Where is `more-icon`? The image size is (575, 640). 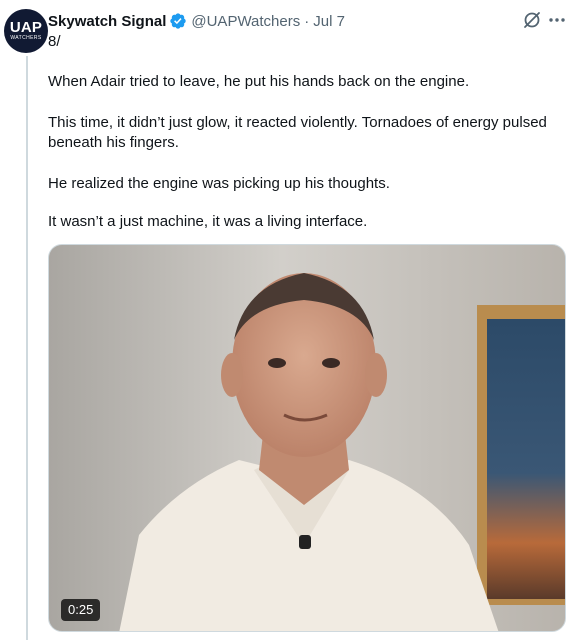
more-icon is located at coordinates (557, 20).